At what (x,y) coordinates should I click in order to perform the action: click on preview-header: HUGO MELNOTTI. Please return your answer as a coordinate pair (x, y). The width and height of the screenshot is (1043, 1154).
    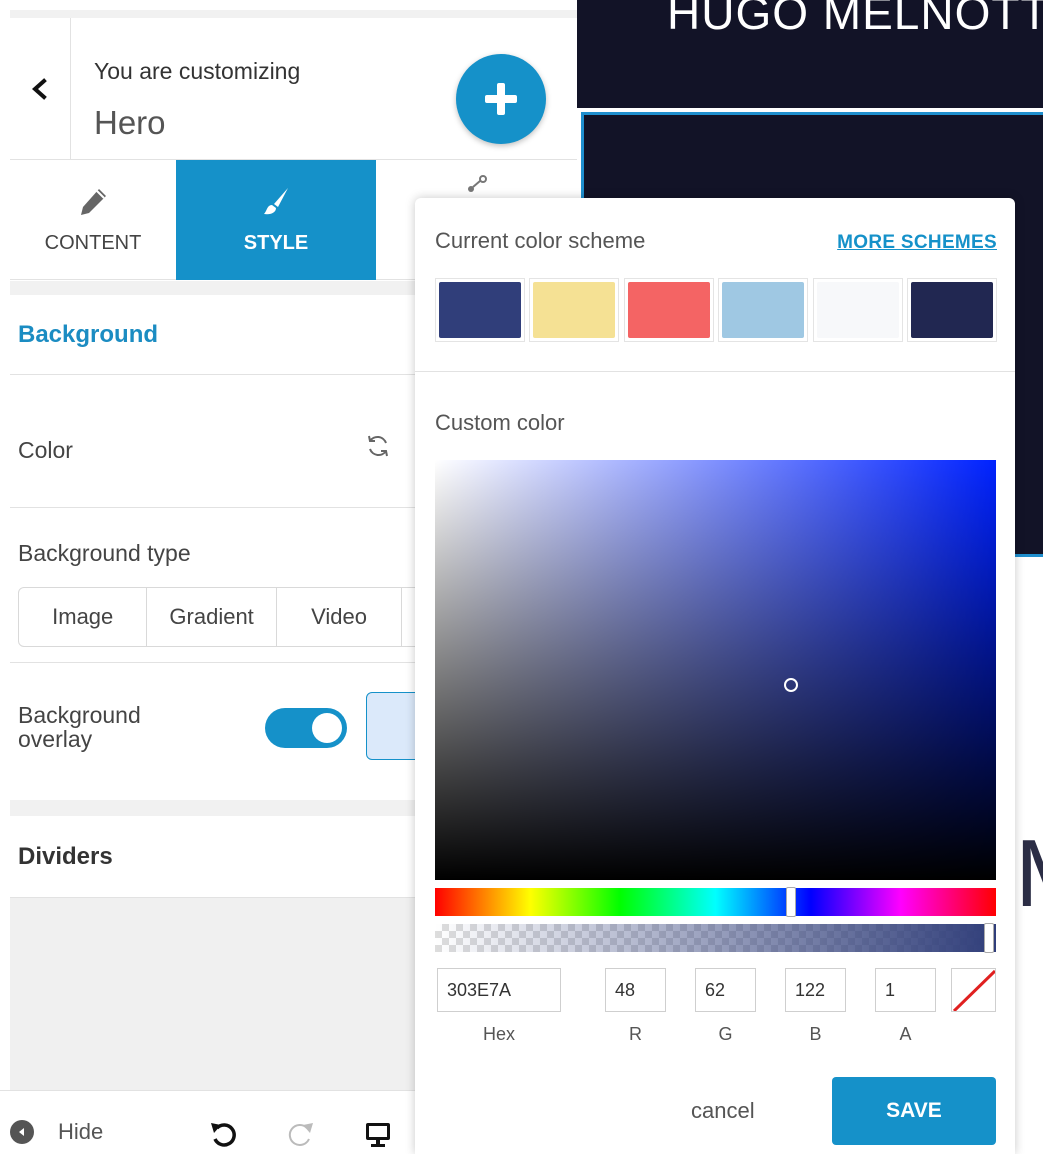
    Looking at the image, I should click on (810, 54).